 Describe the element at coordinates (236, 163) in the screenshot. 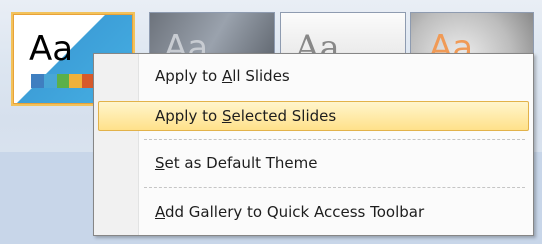

I see `menu-item-label: Set as Default Theme` at that location.